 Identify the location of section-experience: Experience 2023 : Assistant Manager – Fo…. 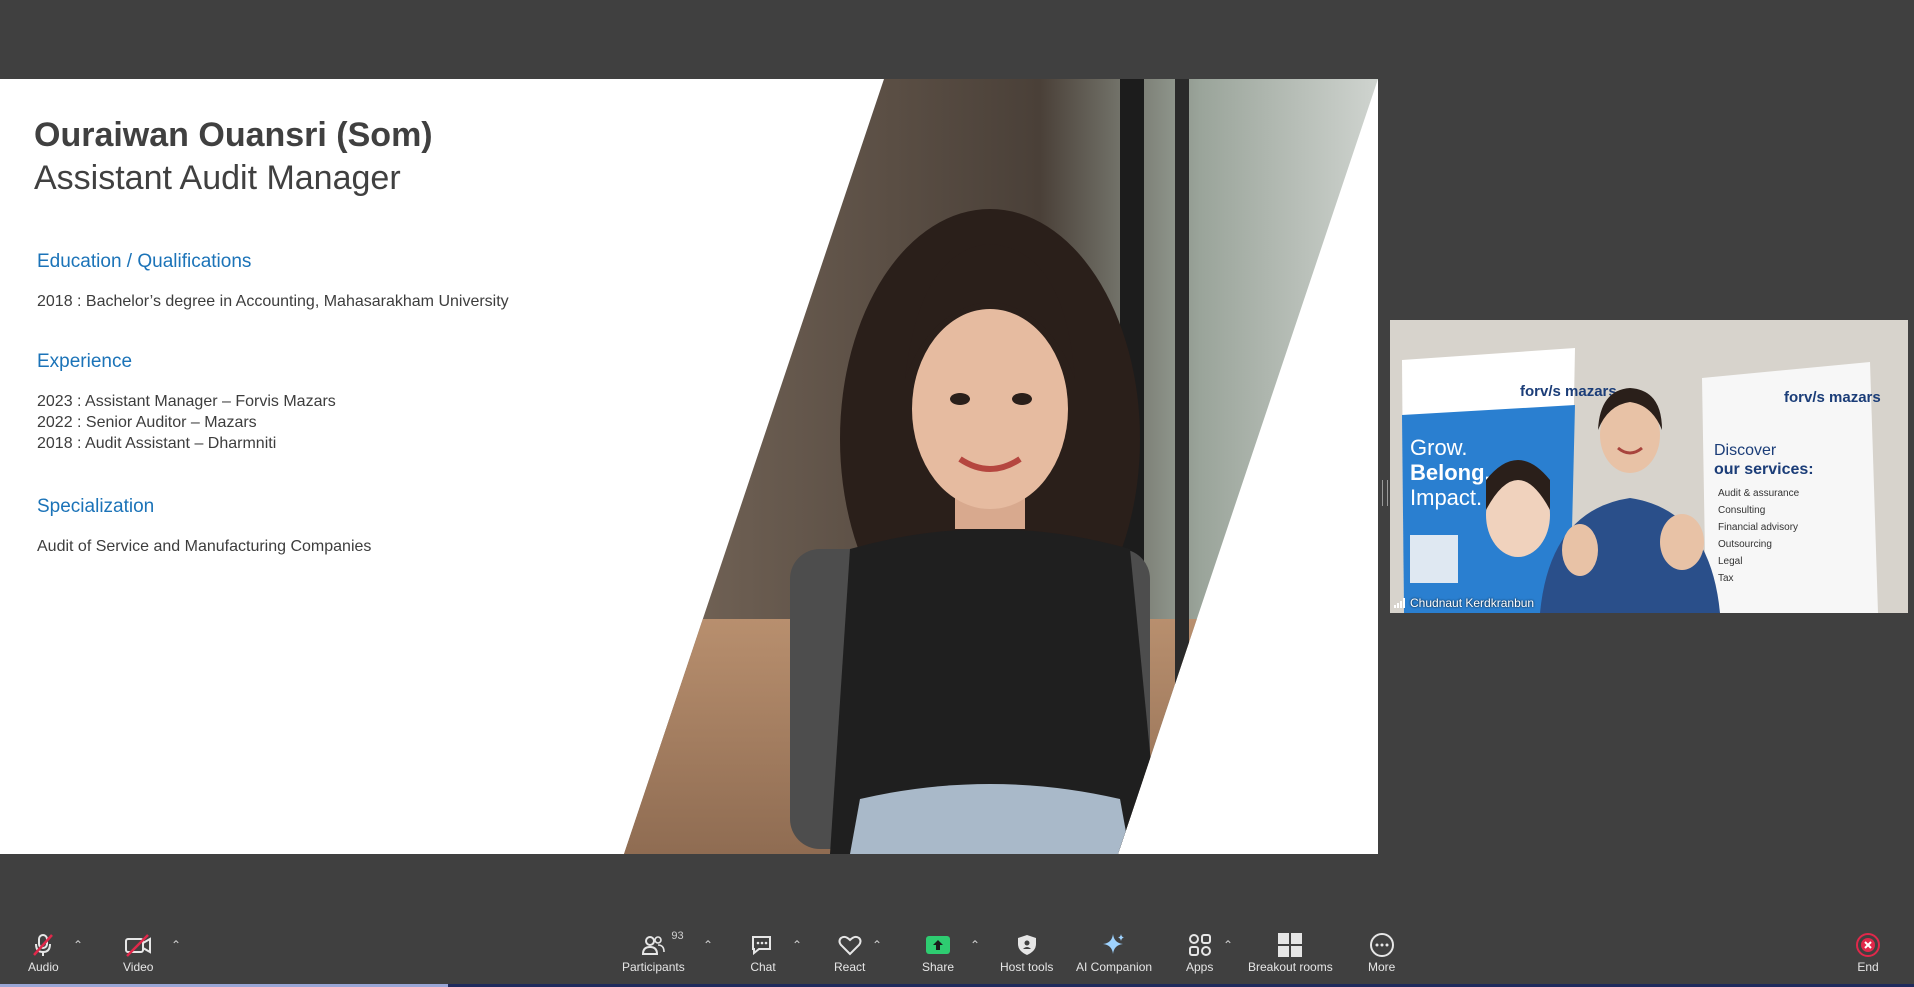
(337, 402).